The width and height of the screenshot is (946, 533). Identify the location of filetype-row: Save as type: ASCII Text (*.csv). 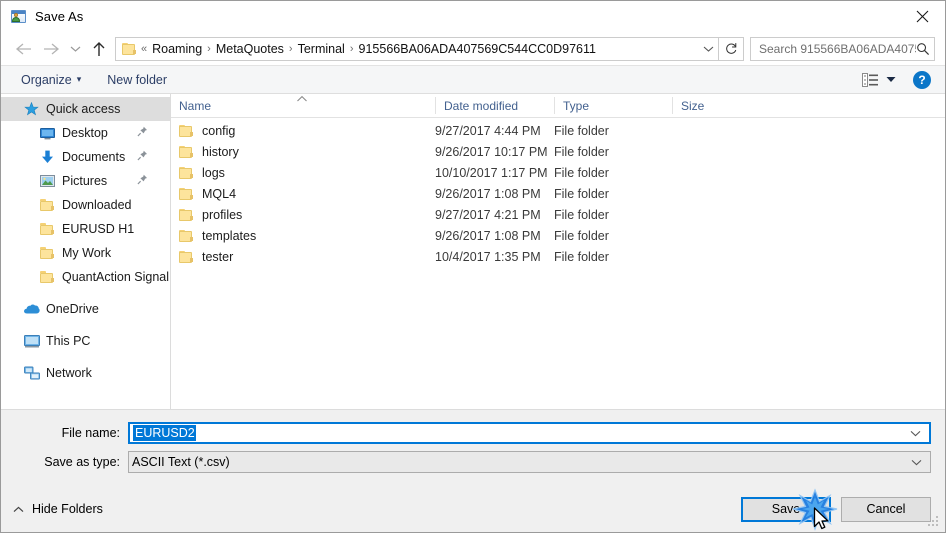
(473, 462).